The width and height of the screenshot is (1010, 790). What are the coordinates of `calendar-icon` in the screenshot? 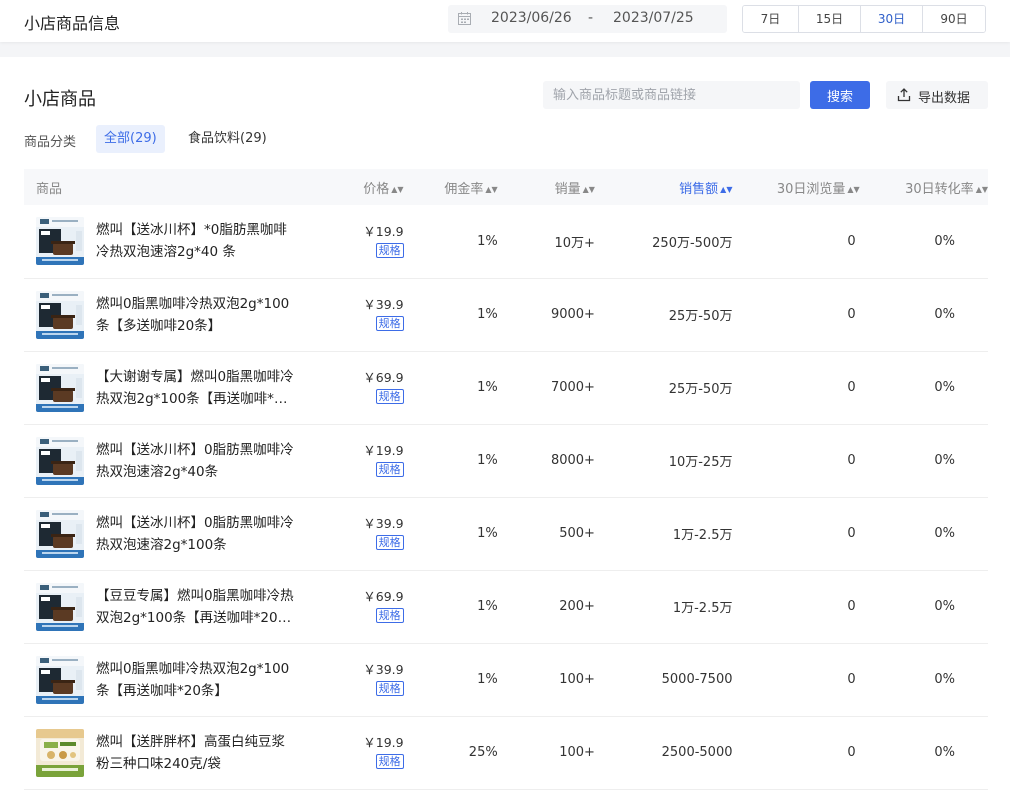 It's located at (464, 18).